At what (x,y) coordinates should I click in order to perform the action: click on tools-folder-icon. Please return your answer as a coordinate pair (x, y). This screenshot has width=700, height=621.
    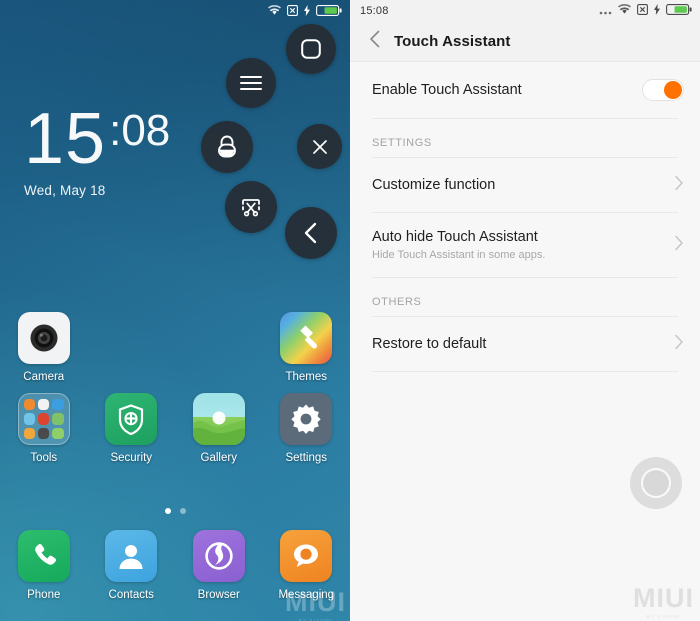
    Looking at the image, I should click on (43, 419).